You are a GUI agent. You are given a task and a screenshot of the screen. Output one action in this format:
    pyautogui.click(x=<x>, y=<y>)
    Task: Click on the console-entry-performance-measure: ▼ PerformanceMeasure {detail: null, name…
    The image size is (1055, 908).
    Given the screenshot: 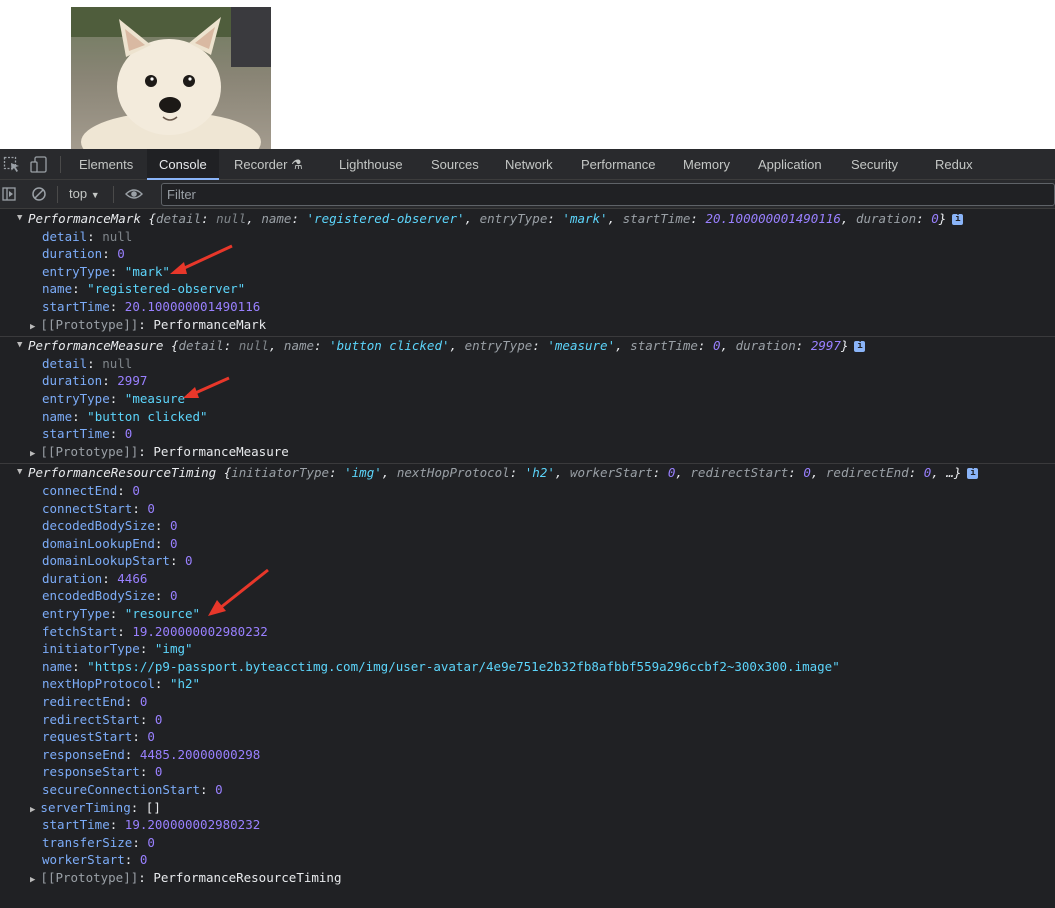 What is the action you would take?
    pyautogui.click(x=527, y=401)
    